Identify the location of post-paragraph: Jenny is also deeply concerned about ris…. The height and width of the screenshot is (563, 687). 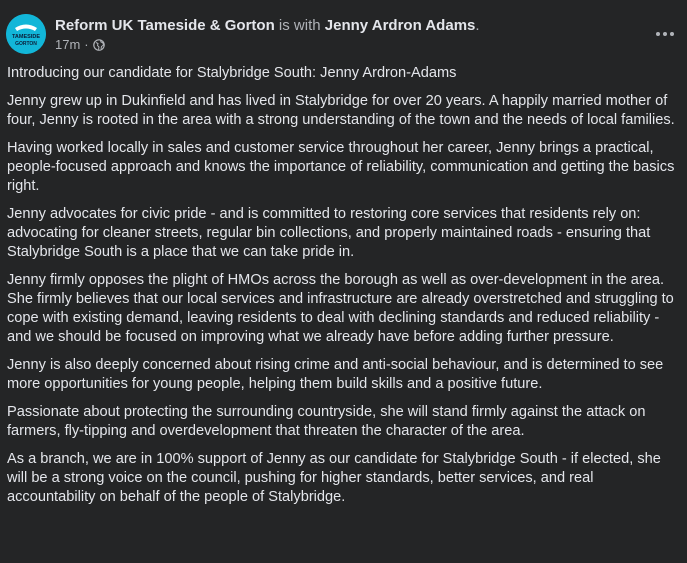
(335, 374).